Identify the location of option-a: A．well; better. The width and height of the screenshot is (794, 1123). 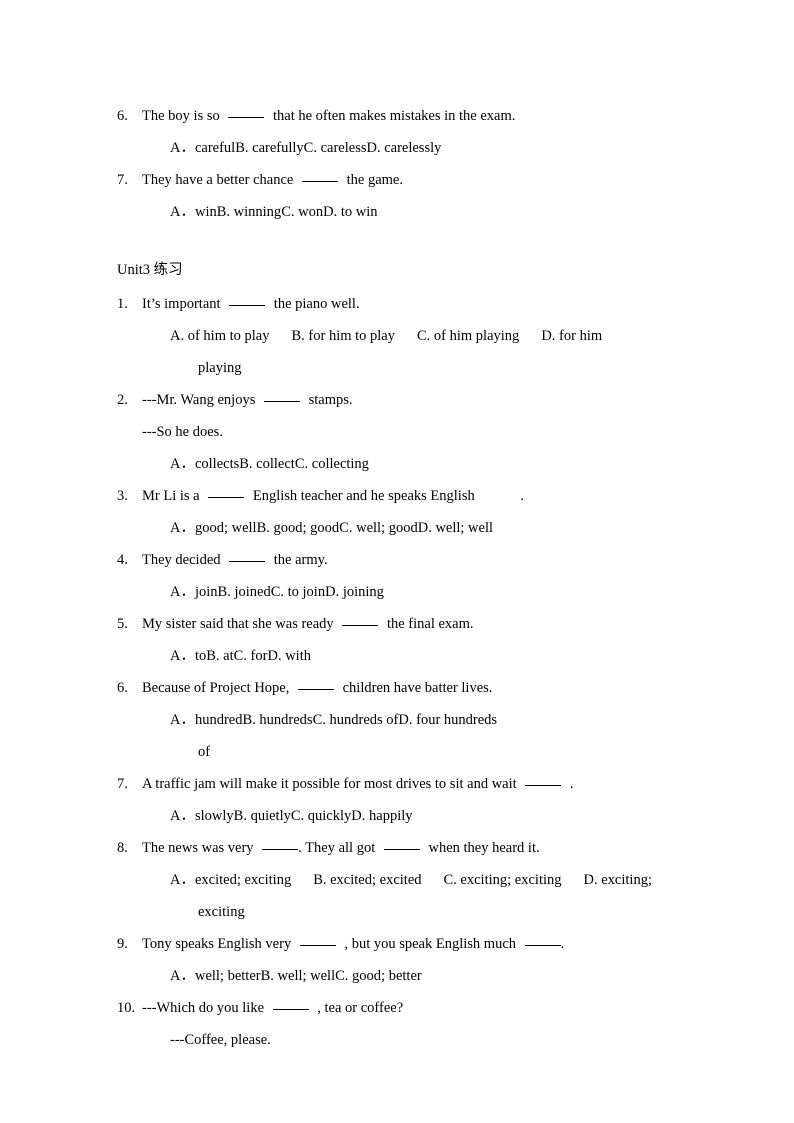
(215, 976).